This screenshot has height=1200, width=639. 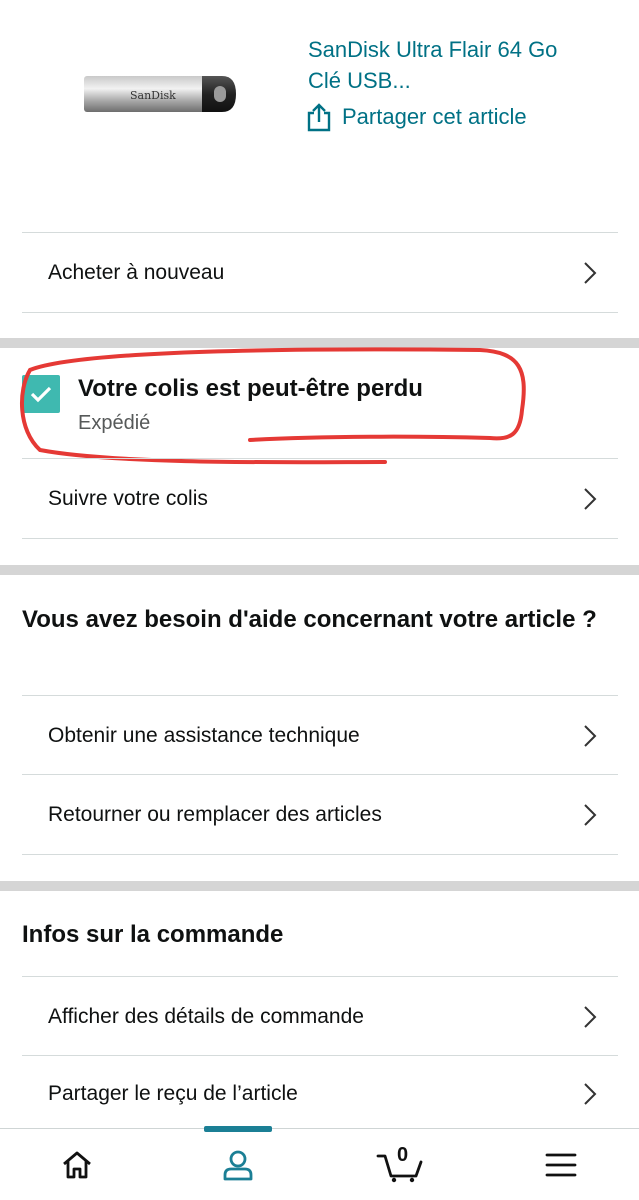 I want to click on tech-support-row: Obtenir une assistance technique, so click(x=320, y=735).